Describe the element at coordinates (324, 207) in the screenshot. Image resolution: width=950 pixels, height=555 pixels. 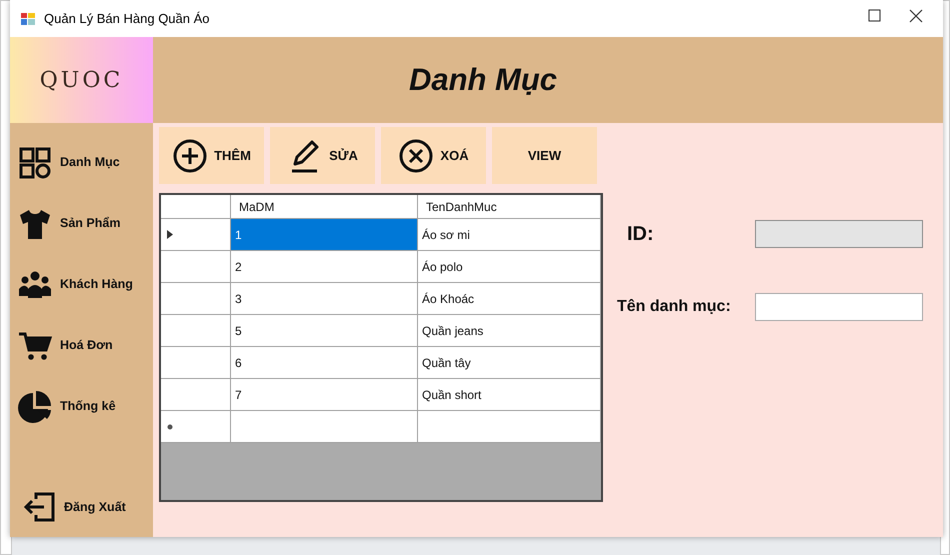
I see `column-header: MaDM` at that location.